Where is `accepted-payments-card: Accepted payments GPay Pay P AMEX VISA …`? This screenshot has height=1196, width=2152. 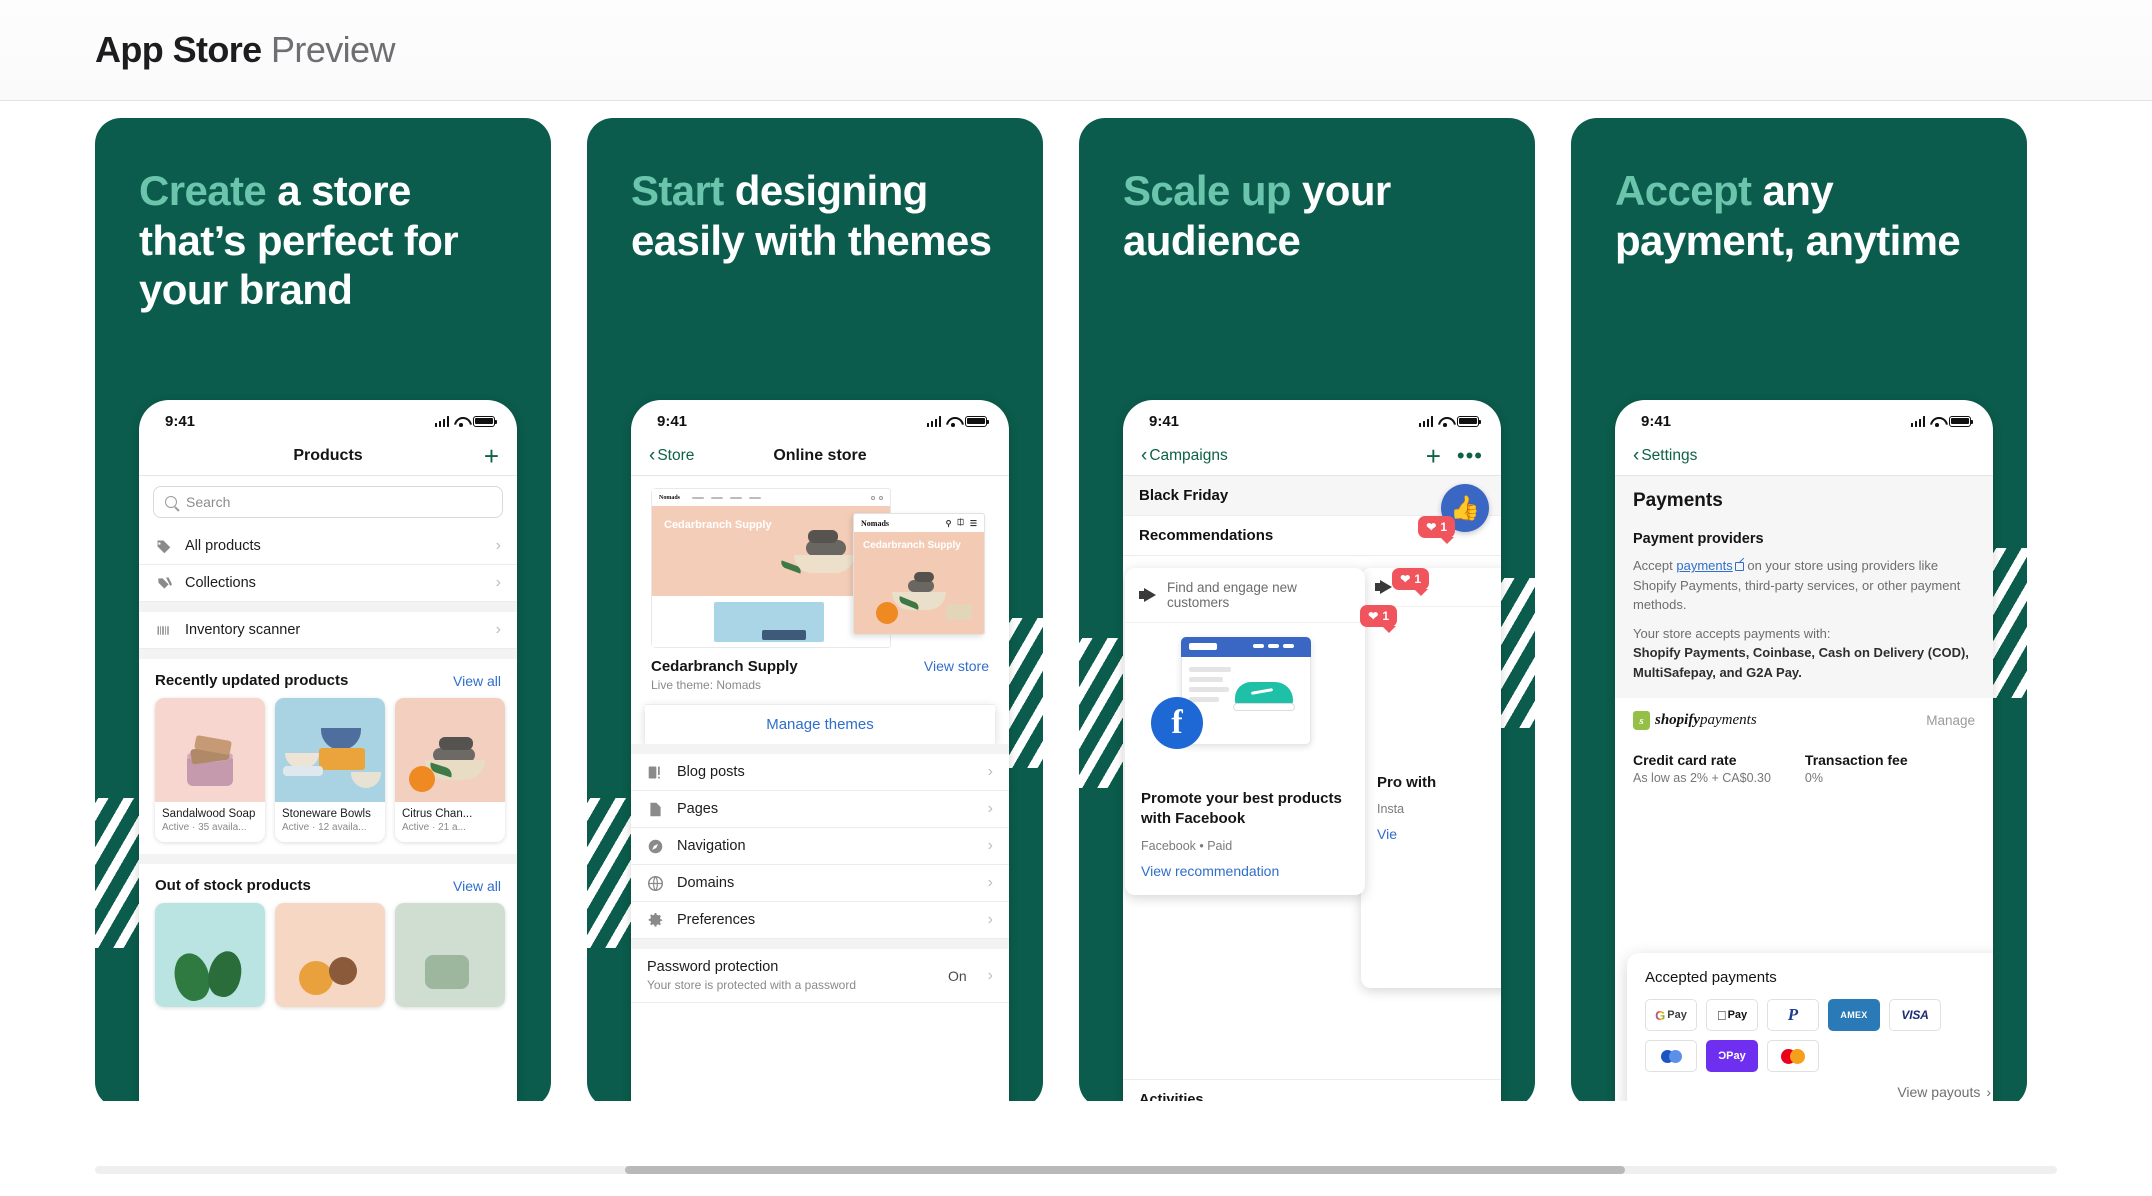 accepted-payments-card: Accepted payments GPay Pay P AMEX VISA … is located at coordinates (1810, 1027).